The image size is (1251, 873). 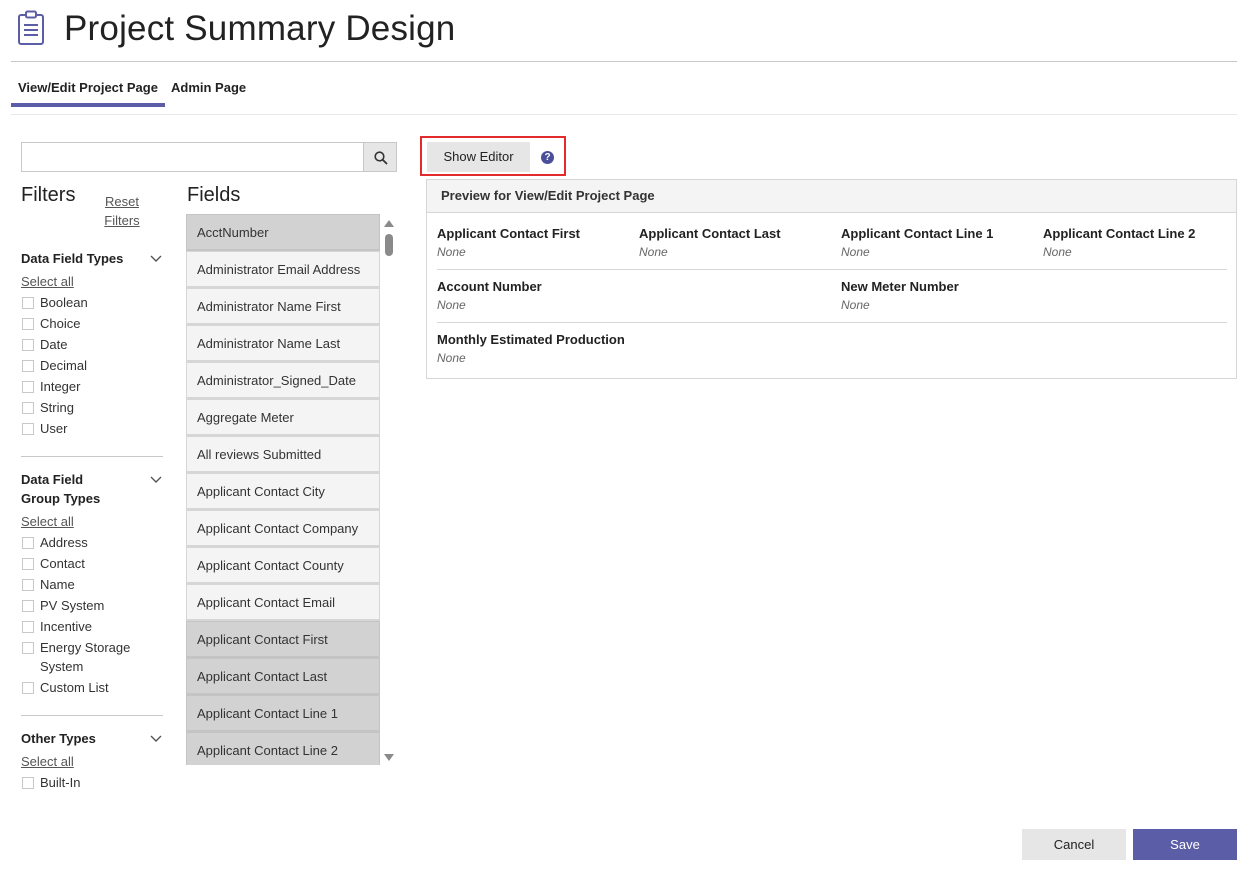 What do you see at coordinates (92, 386) in the screenshot?
I see `filter-option-integer: Integer` at bounding box center [92, 386].